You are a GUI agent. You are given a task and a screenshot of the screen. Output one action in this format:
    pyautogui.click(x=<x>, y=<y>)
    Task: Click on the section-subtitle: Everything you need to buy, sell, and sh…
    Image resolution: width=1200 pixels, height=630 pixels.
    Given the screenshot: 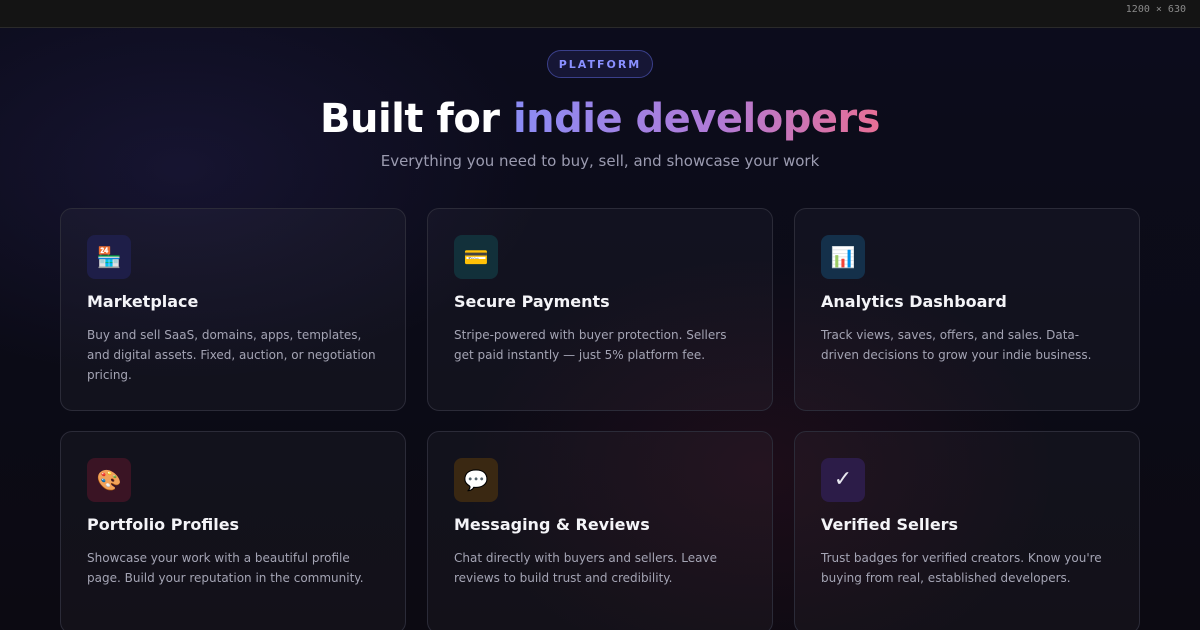 What is the action you would take?
    pyautogui.click(x=600, y=161)
    